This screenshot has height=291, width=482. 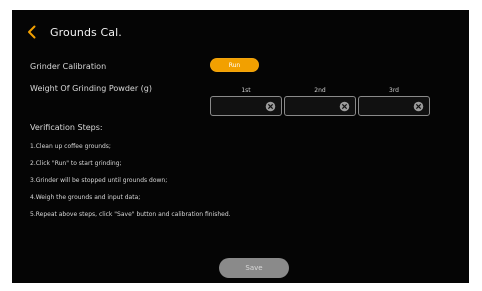 I want to click on weight-field-2nd, so click(x=320, y=106).